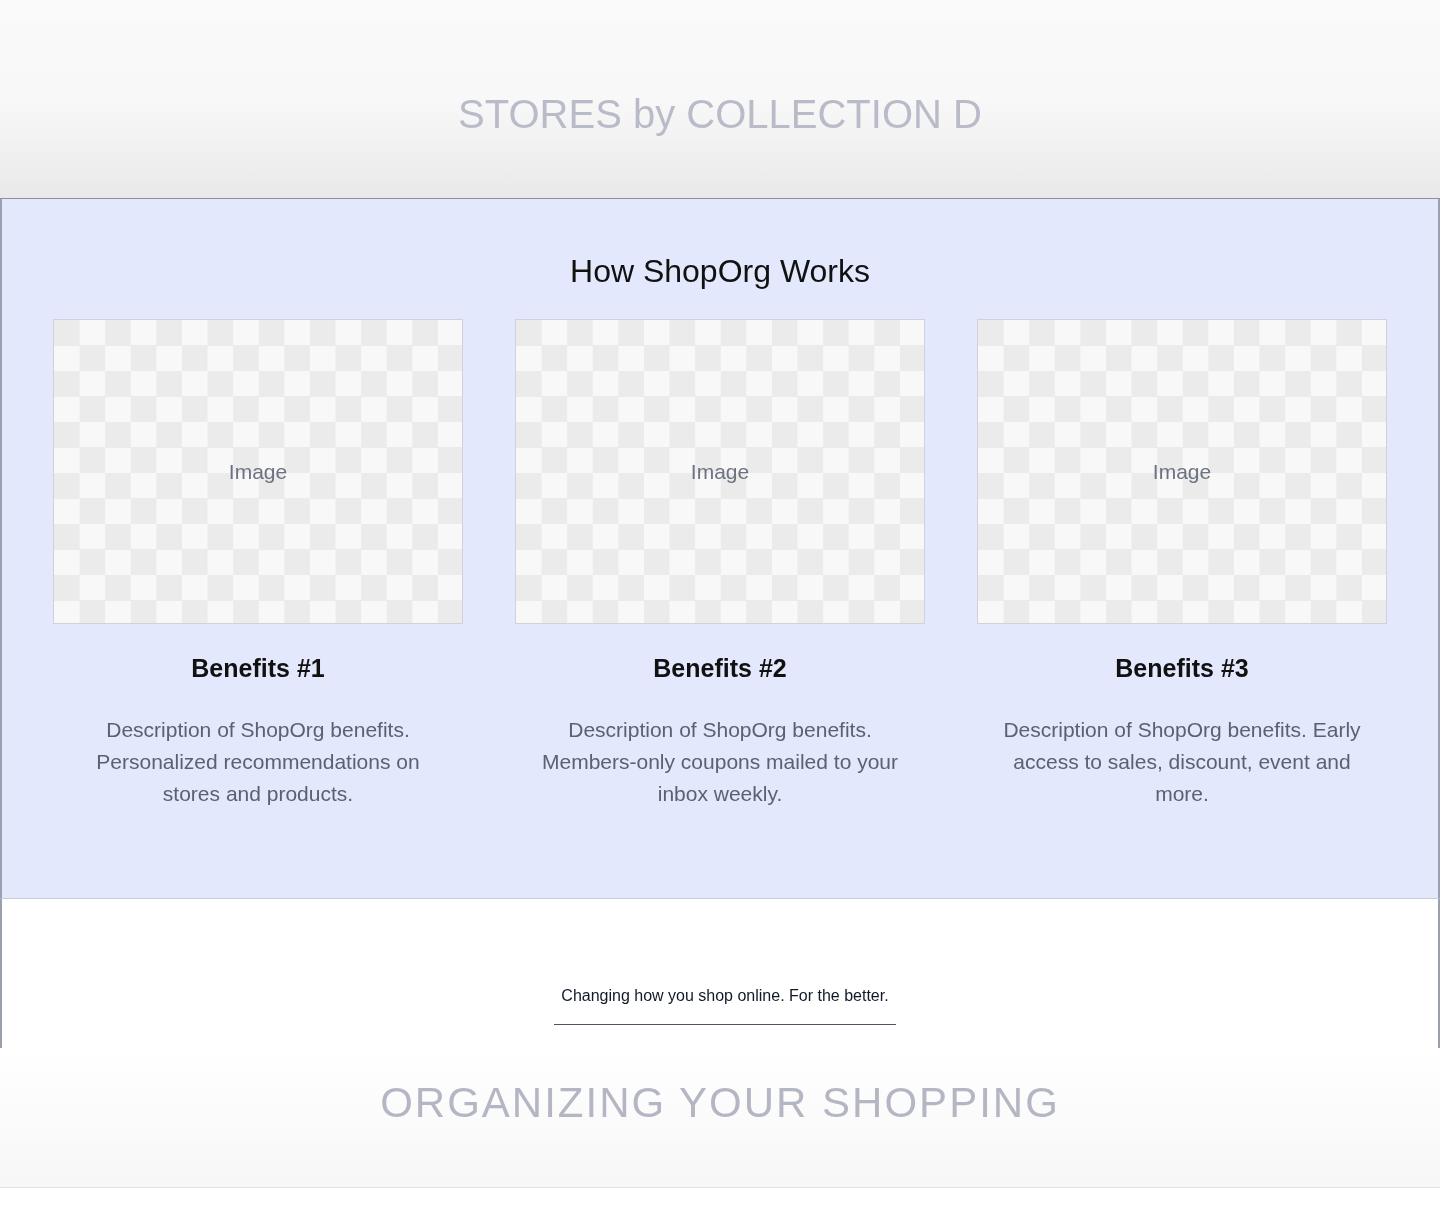 The width and height of the screenshot is (1440, 1212). What do you see at coordinates (720, 762) in the screenshot?
I see `card-description: Description of ShopOrg benefits. Members-only coupons mailed to your inbox weekly.` at bounding box center [720, 762].